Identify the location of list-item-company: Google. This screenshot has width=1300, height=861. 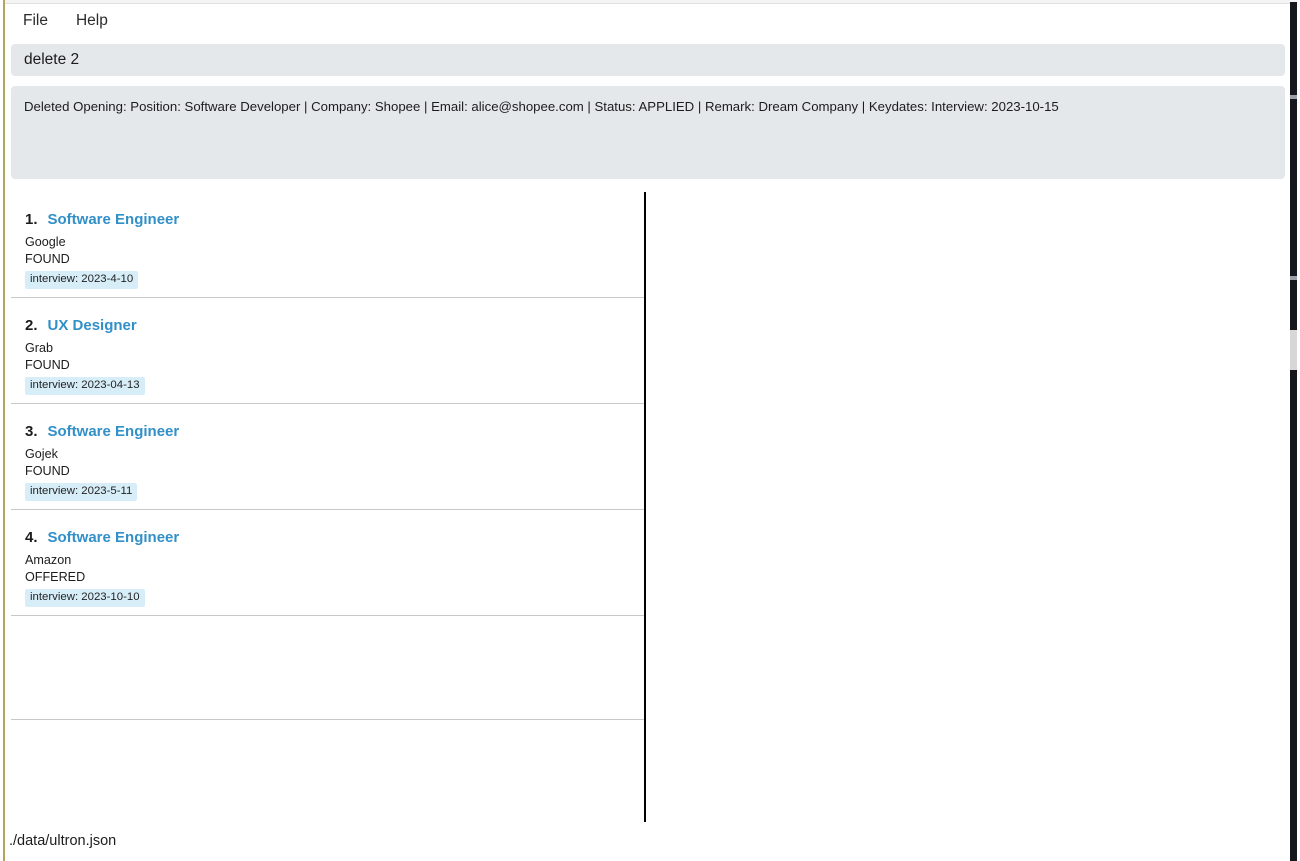
(45, 242).